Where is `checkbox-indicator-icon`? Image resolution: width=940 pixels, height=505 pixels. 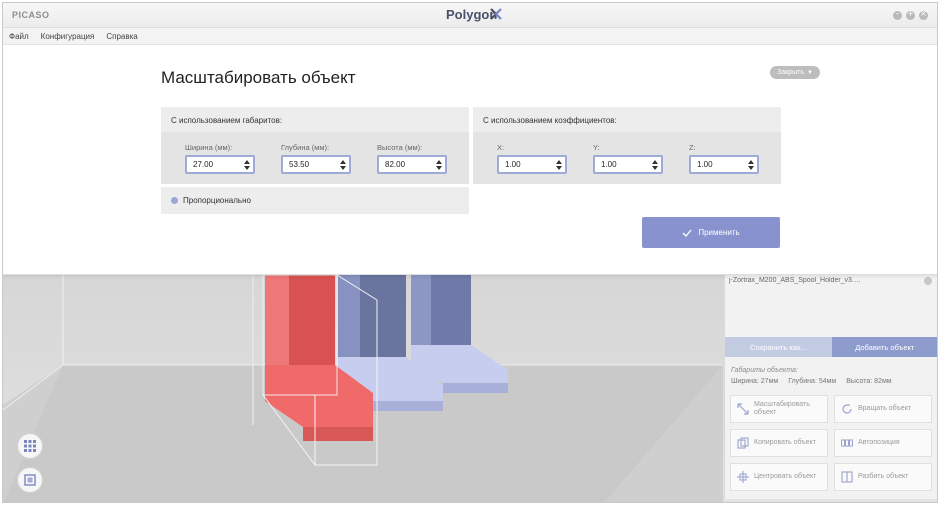
checkbox-indicator-icon is located at coordinates (174, 200).